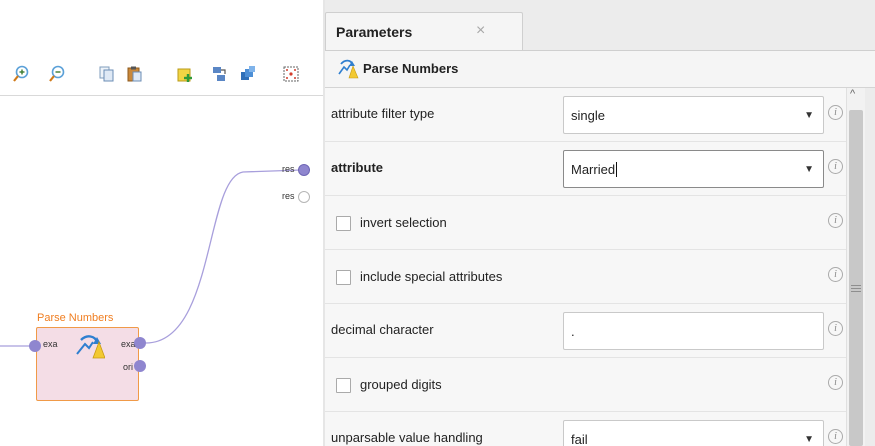 The image size is (875, 446). What do you see at coordinates (374, 32) in the screenshot?
I see `tab-parameters-label: Parameters` at bounding box center [374, 32].